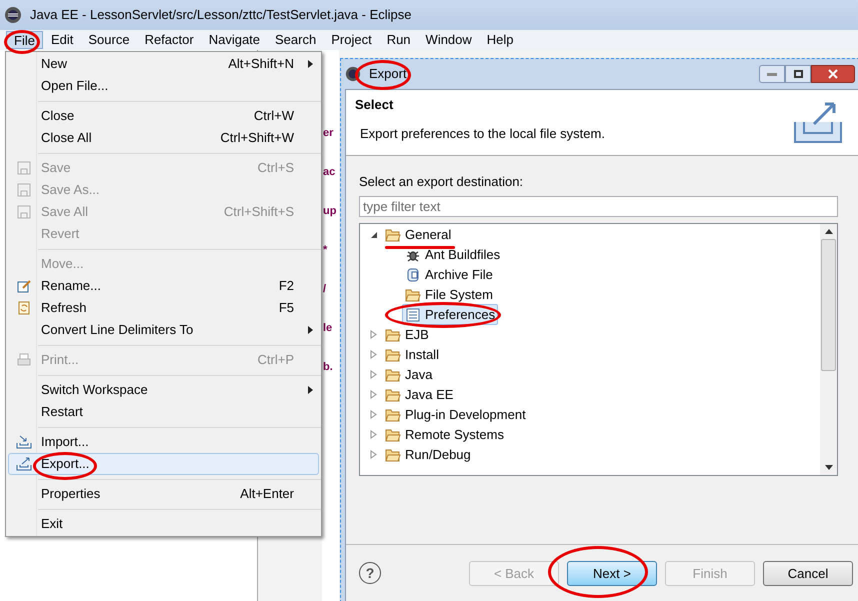 This screenshot has width=858, height=601. I want to click on menu-item: Window, so click(448, 40).